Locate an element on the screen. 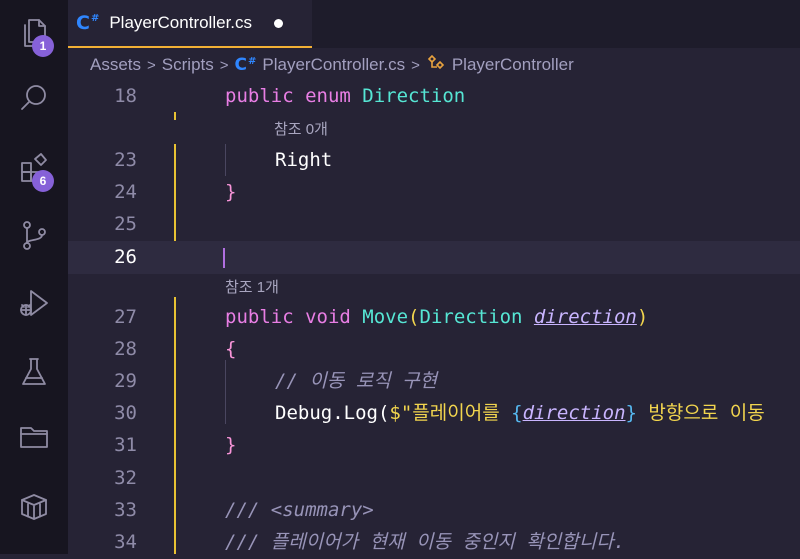 This screenshot has width=800, height=559. line-number: 28 is located at coordinates (125, 349).